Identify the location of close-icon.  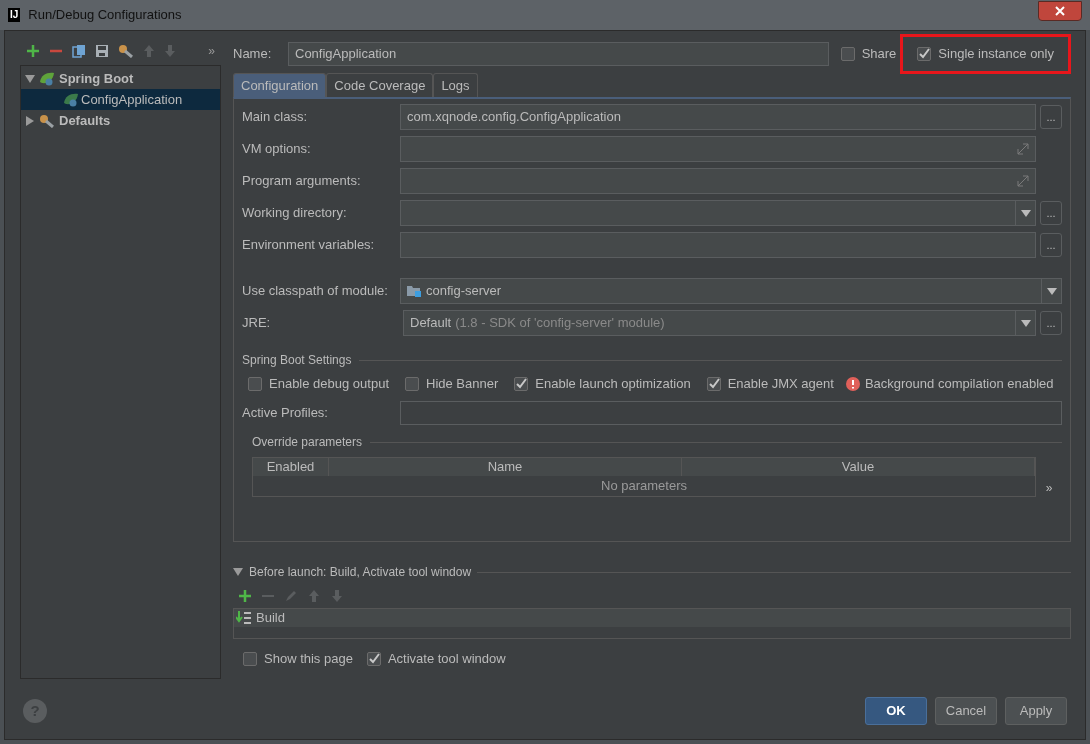
(1060, 11).